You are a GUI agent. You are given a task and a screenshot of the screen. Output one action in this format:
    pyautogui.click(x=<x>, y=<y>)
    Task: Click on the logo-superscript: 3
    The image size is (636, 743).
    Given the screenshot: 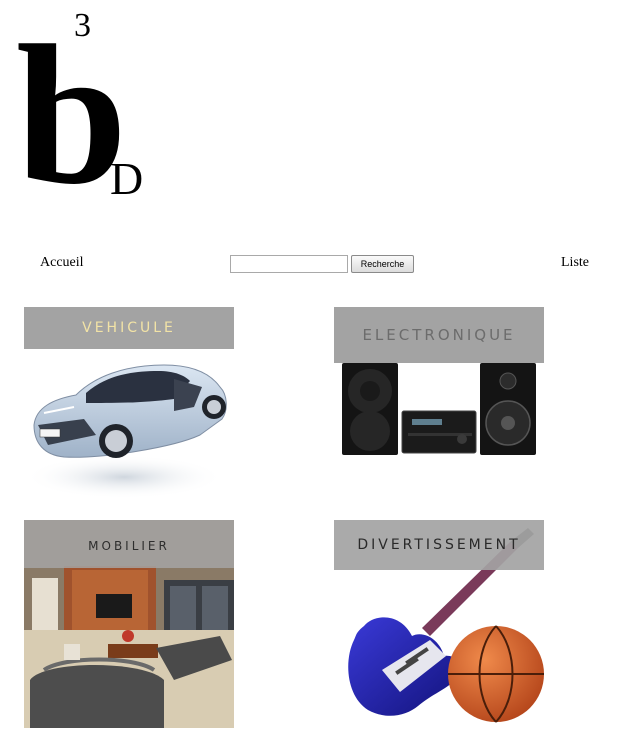 What is the action you would take?
    pyautogui.click(x=82, y=25)
    